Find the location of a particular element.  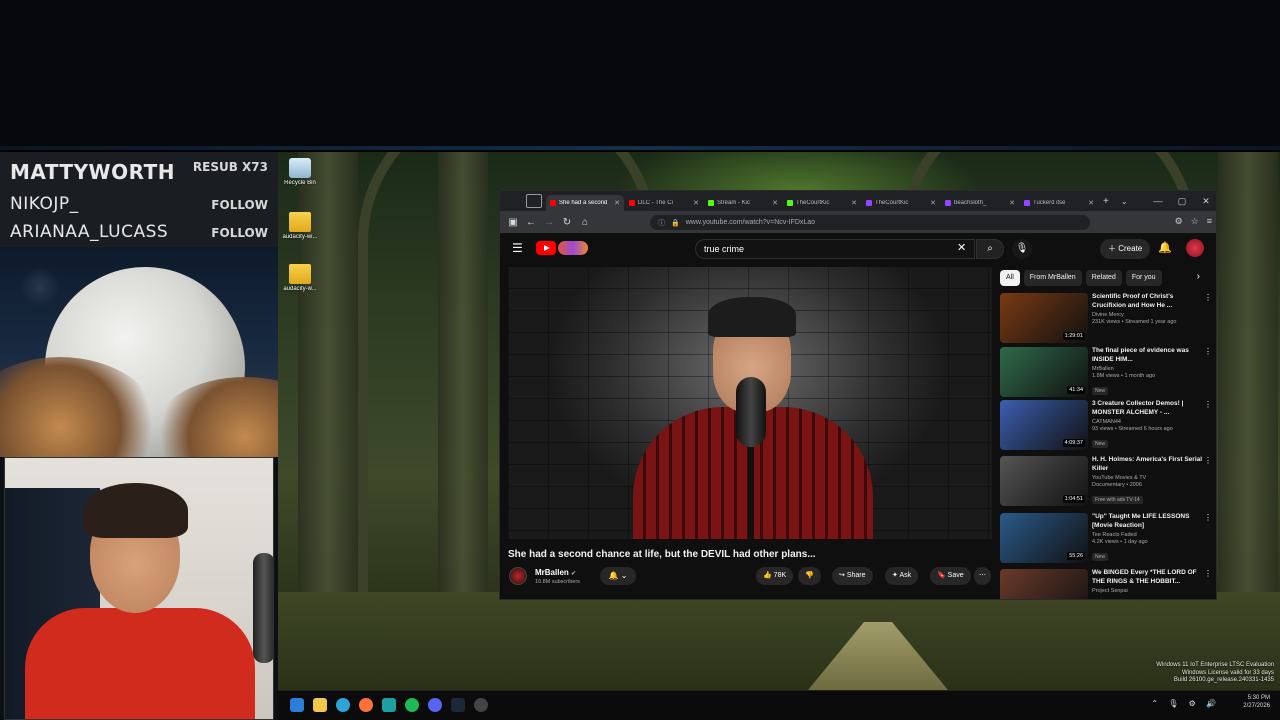

clock: 5:30 PM 2/27/2026 is located at coordinates (1256, 702).